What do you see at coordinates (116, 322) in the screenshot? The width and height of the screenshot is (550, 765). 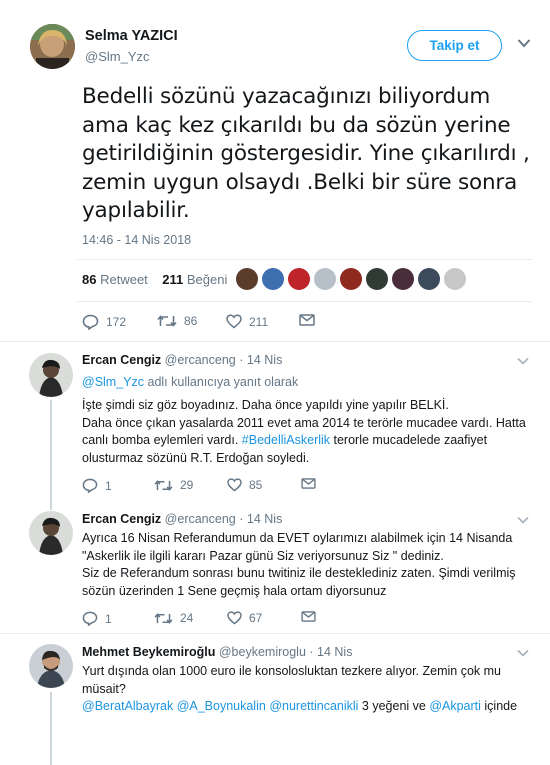 I see `reply-count: 172` at bounding box center [116, 322].